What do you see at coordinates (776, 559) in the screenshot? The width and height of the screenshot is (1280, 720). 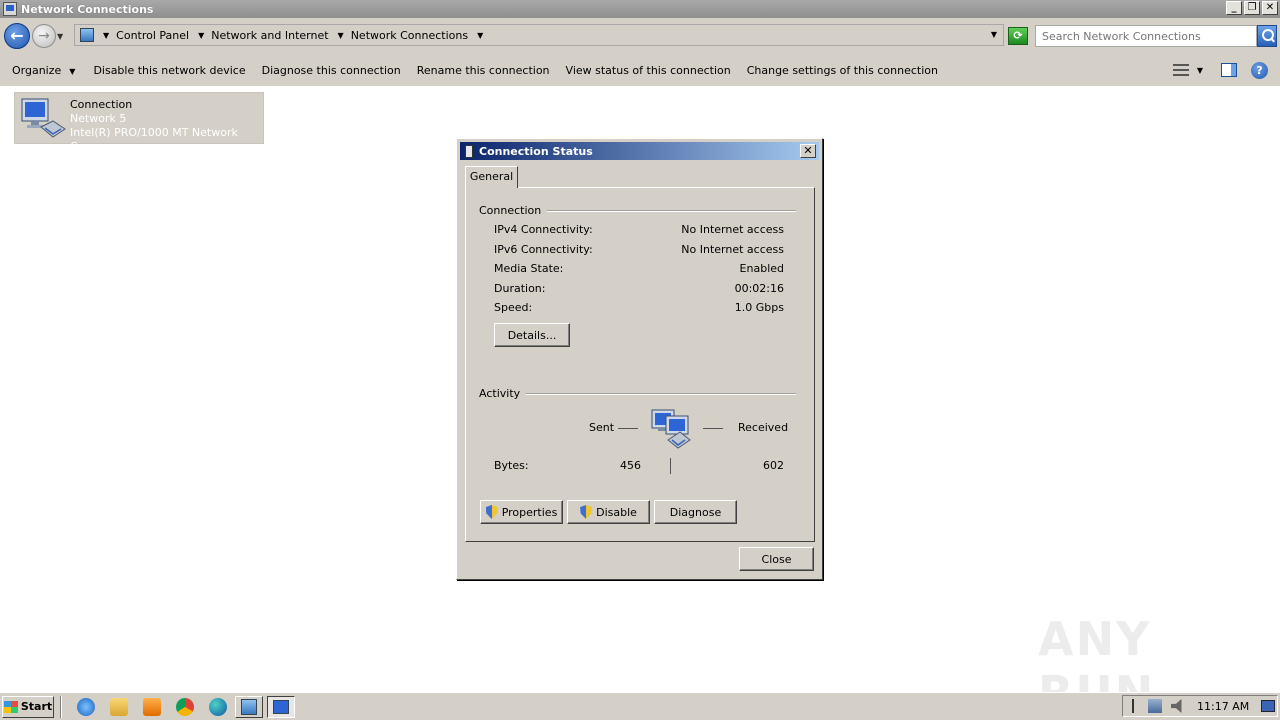 I see `close-button: Close` at bounding box center [776, 559].